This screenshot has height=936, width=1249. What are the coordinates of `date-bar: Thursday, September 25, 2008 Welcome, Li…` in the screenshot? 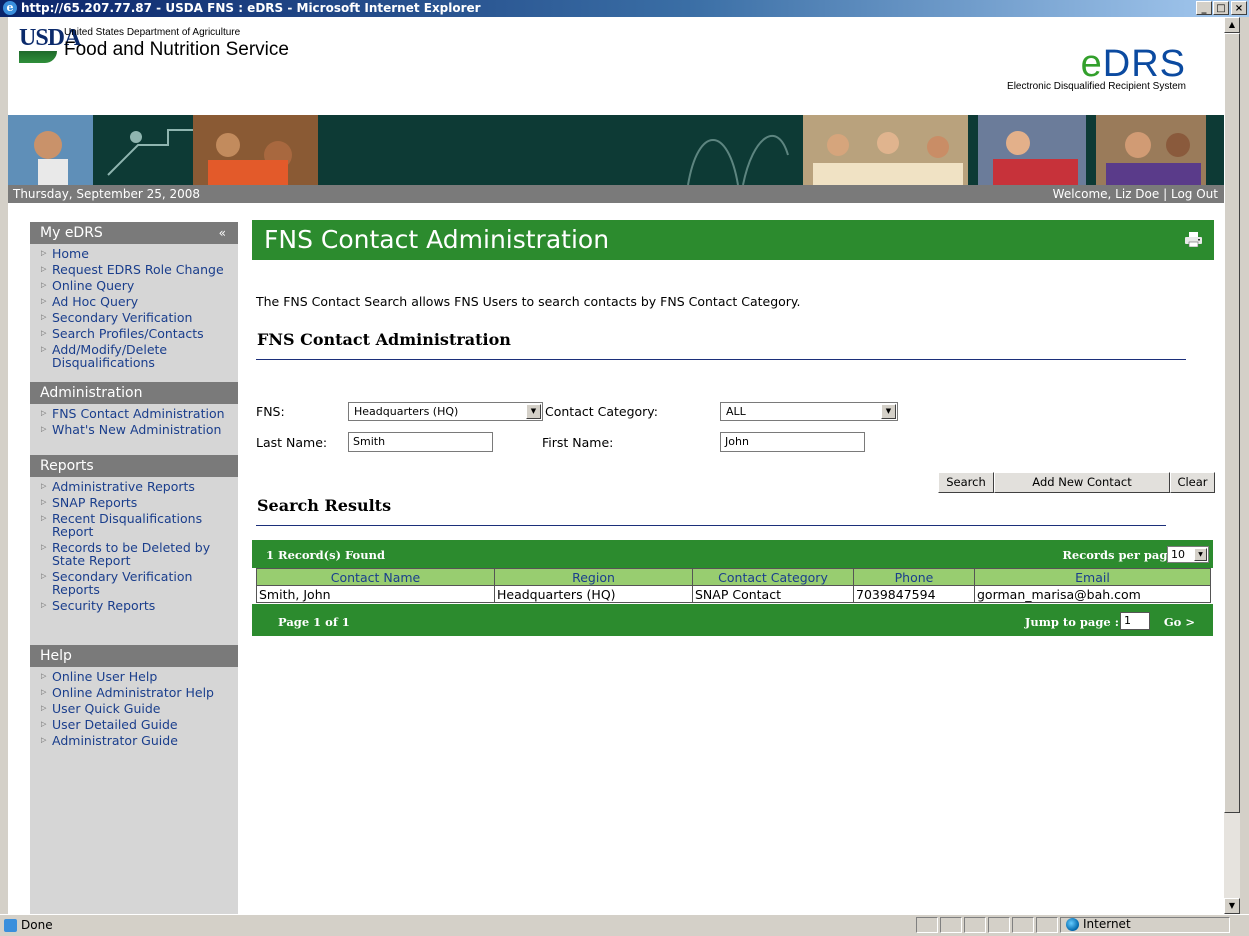 It's located at (616, 194).